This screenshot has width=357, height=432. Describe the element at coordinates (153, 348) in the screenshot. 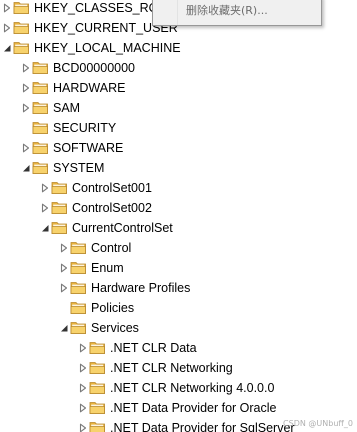

I see `tree-node-label: .NET CLR Data` at that location.